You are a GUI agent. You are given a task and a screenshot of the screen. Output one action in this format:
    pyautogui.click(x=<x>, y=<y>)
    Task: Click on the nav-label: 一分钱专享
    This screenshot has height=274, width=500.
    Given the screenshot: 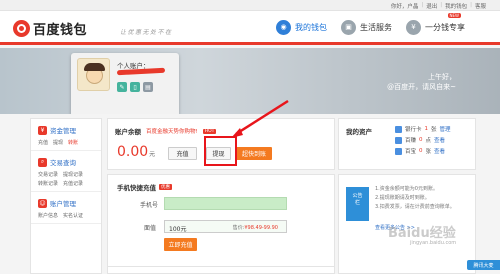 What is the action you would take?
    pyautogui.click(x=445, y=27)
    